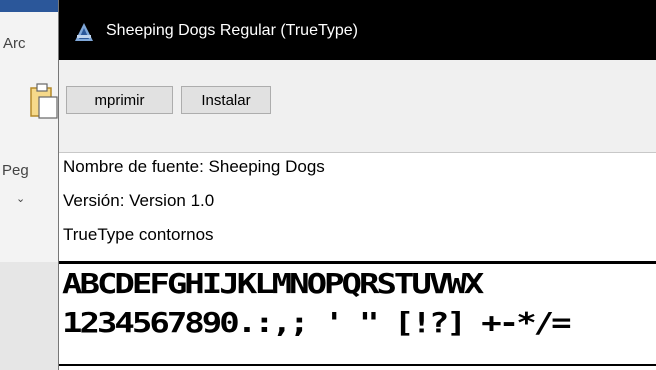 This screenshot has width=656, height=370. What do you see at coordinates (15, 170) in the screenshot?
I see `paste-label: Peg` at bounding box center [15, 170].